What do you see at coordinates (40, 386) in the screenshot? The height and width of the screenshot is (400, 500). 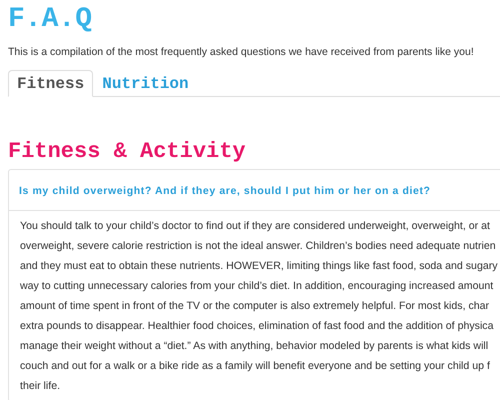 I see `answer-text: their life.` at bounding box center [40, 386].